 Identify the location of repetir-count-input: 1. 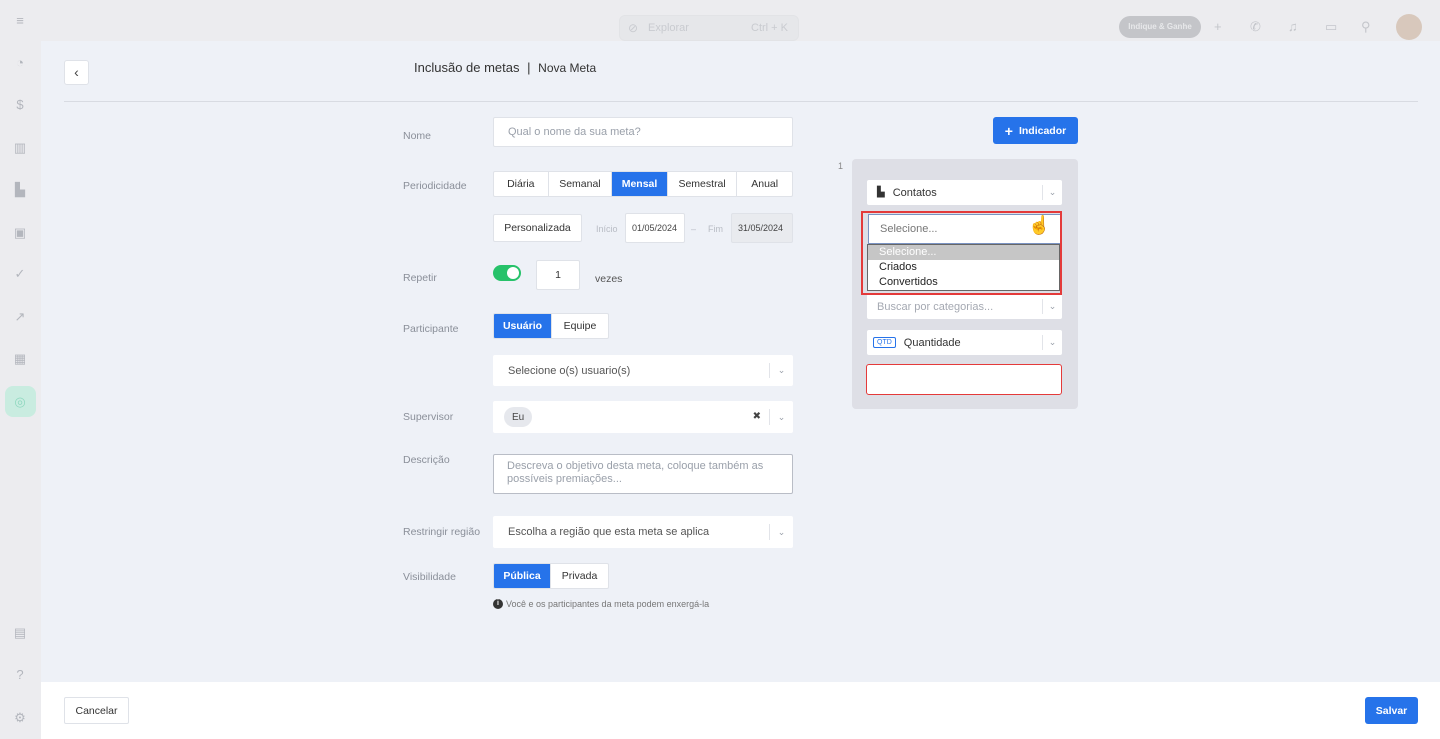
(558, 275).